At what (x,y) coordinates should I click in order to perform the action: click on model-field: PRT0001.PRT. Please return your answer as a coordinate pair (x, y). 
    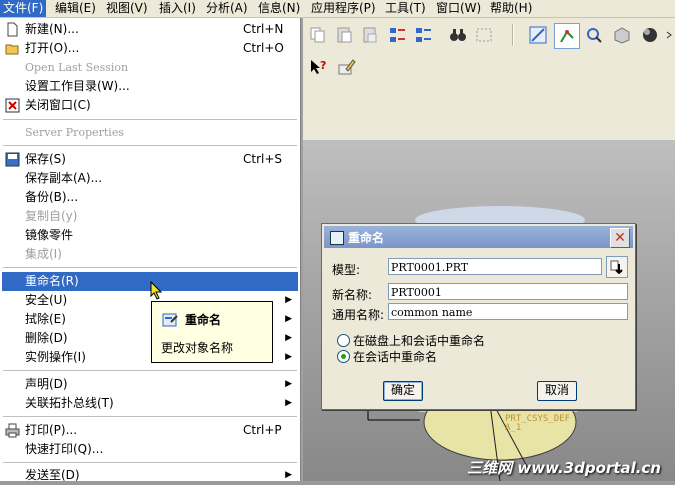
    Looking at the image, I should click on (495, 266).